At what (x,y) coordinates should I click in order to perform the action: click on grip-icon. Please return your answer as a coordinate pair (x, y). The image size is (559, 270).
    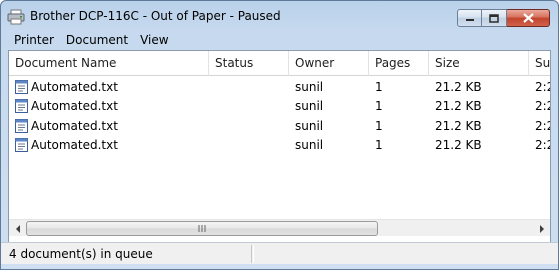
    Looking at the image, I should click on (201, 228).